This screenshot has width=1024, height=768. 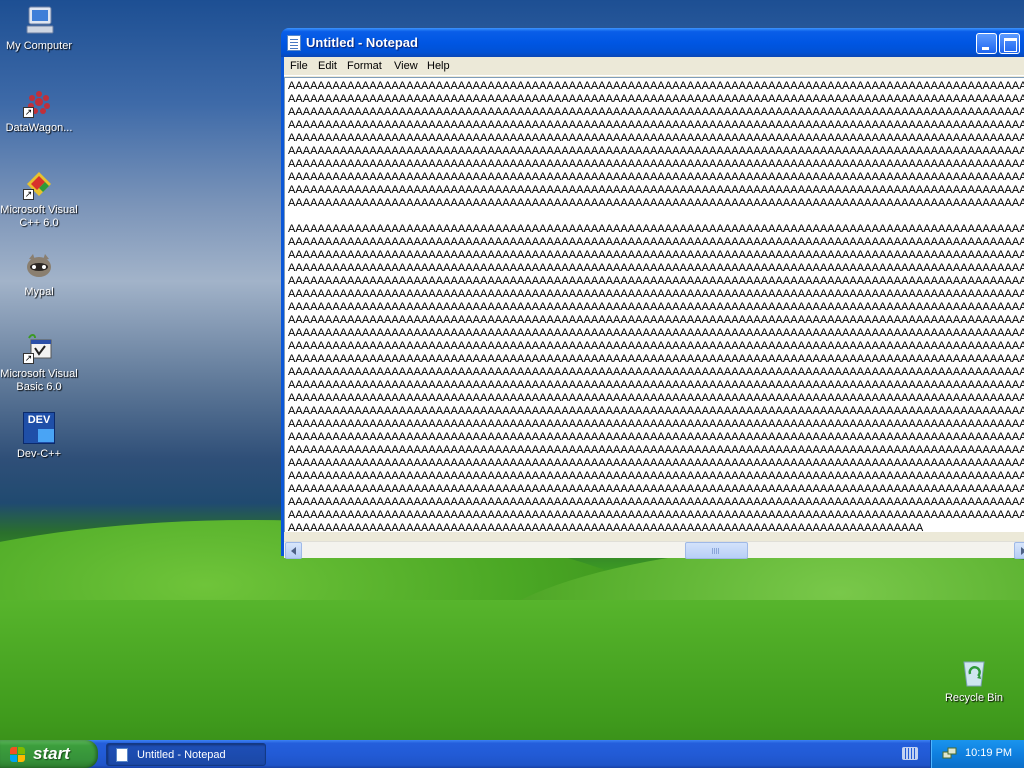 What do you see at coordinates (974, 698) in the screenshot?
I see `desktop-icon-label: Recycle Bin` at bounding box center [974, 698].